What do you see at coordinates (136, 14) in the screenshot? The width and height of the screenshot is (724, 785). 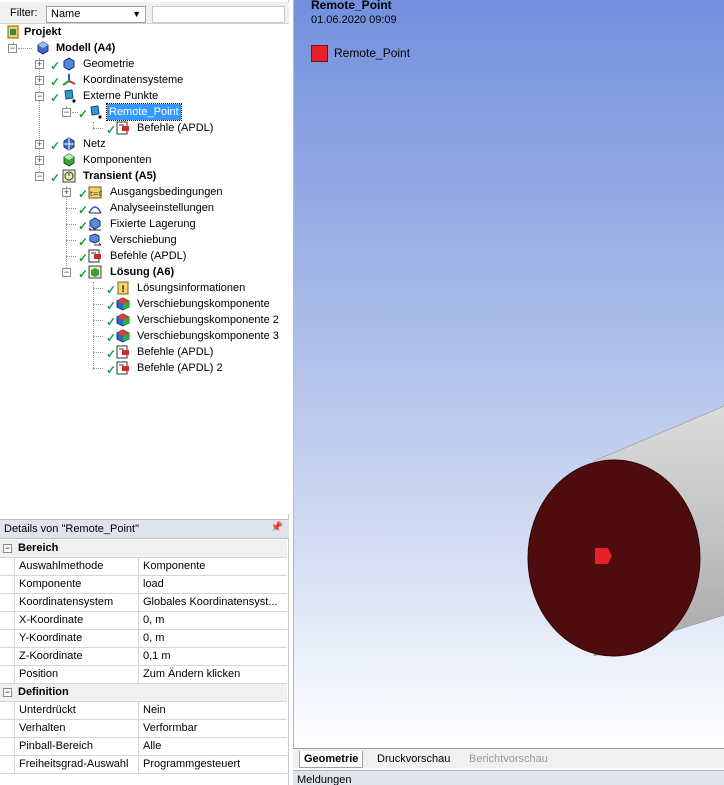 I see `chevron-down-icon: ▼` at bounding box center [136, 14].